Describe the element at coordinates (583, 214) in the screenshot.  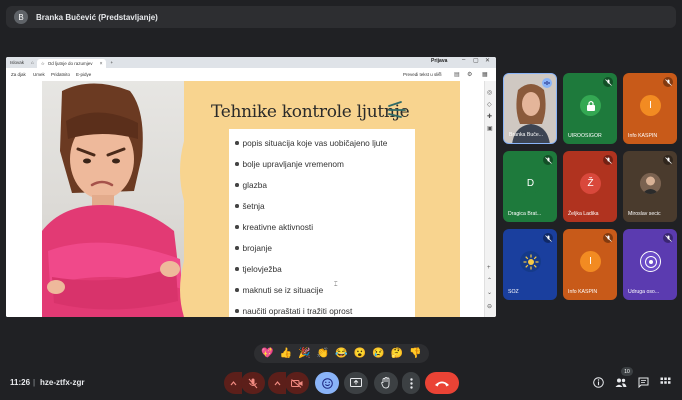
I see `participant-name: Željka Ladika` at that location.